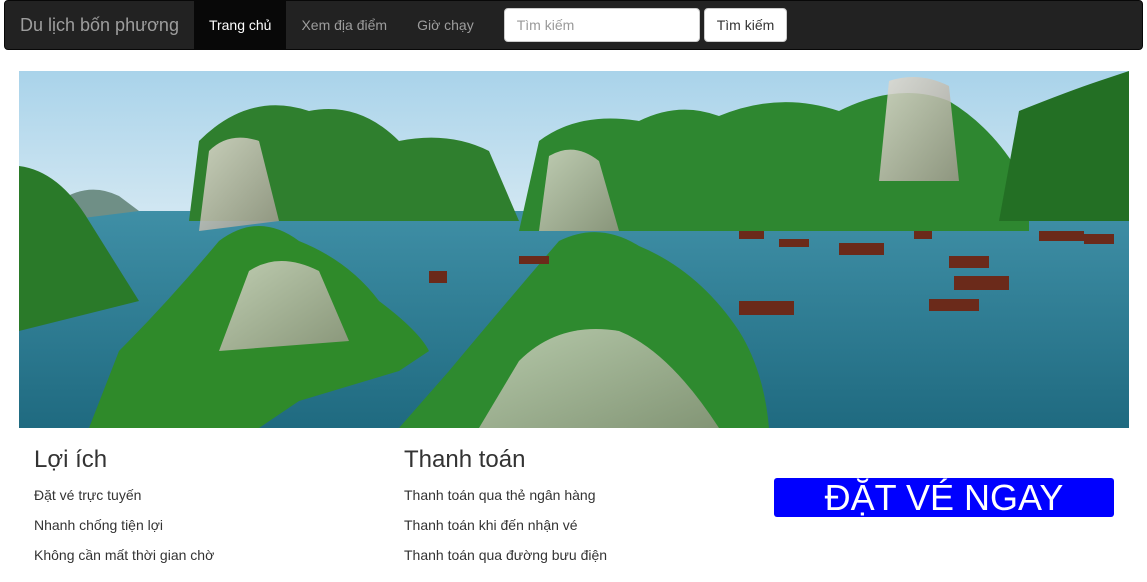 The height and width of the screenshot is (582, 1147). What do you see at coordinates (124, 555) in the screenshot?
I see `benefit-item: Không cần mất thời gian chờ` at bounding box center [124, 555].